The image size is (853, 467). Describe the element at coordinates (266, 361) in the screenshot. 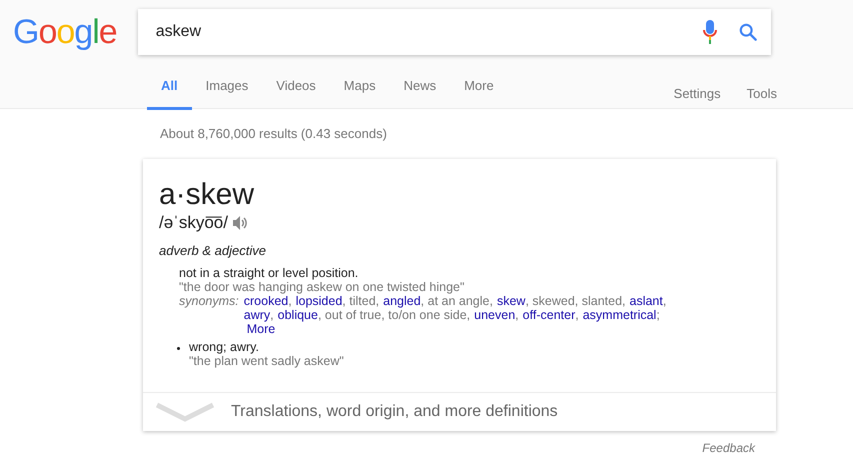

I see `example-sentence: "the plan went sadly askew"` at that location.